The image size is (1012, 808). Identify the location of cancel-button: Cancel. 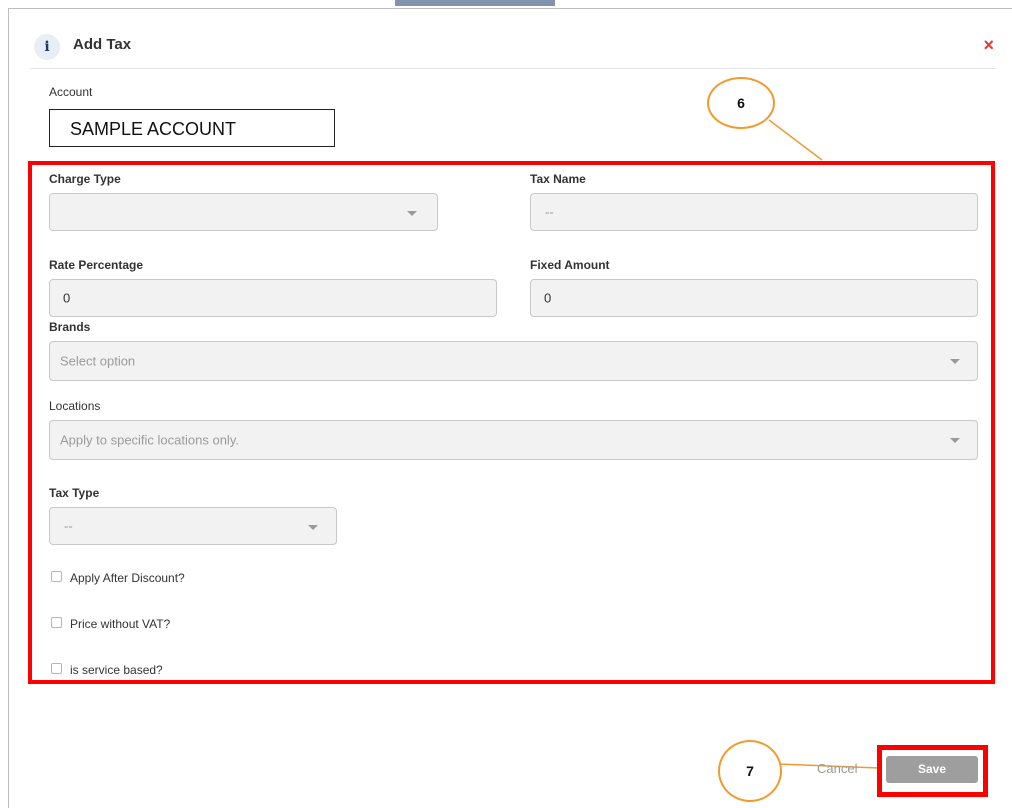
(837, 768).